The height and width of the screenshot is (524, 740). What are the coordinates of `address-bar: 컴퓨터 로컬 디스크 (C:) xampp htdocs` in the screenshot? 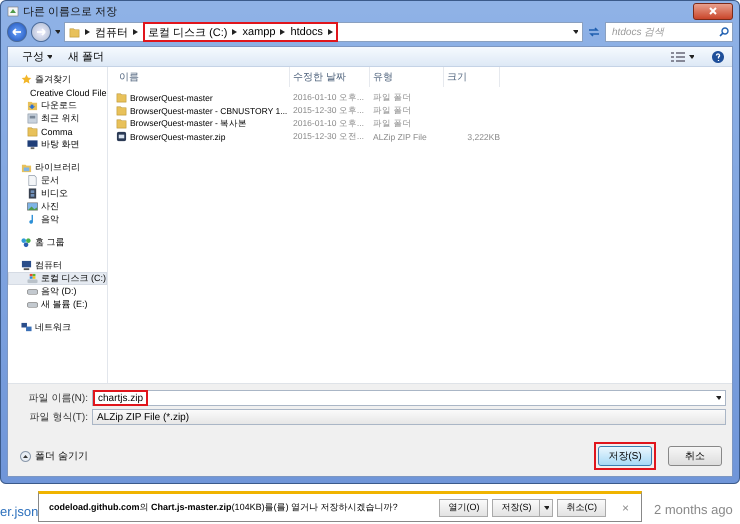 It's located at (323, 32).